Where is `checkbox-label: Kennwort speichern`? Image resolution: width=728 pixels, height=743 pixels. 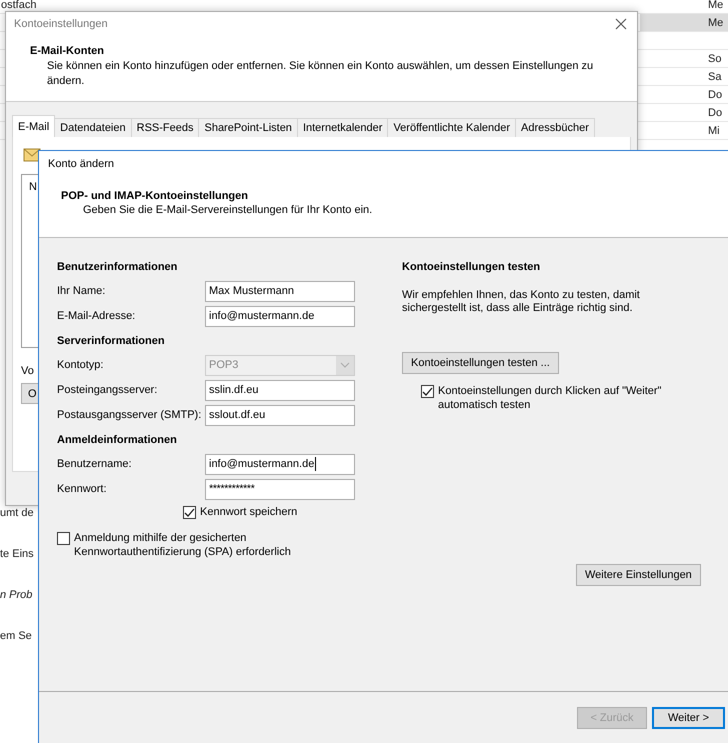 checkbox-label: Kennwort speichern is located at coordinates (249, 511).